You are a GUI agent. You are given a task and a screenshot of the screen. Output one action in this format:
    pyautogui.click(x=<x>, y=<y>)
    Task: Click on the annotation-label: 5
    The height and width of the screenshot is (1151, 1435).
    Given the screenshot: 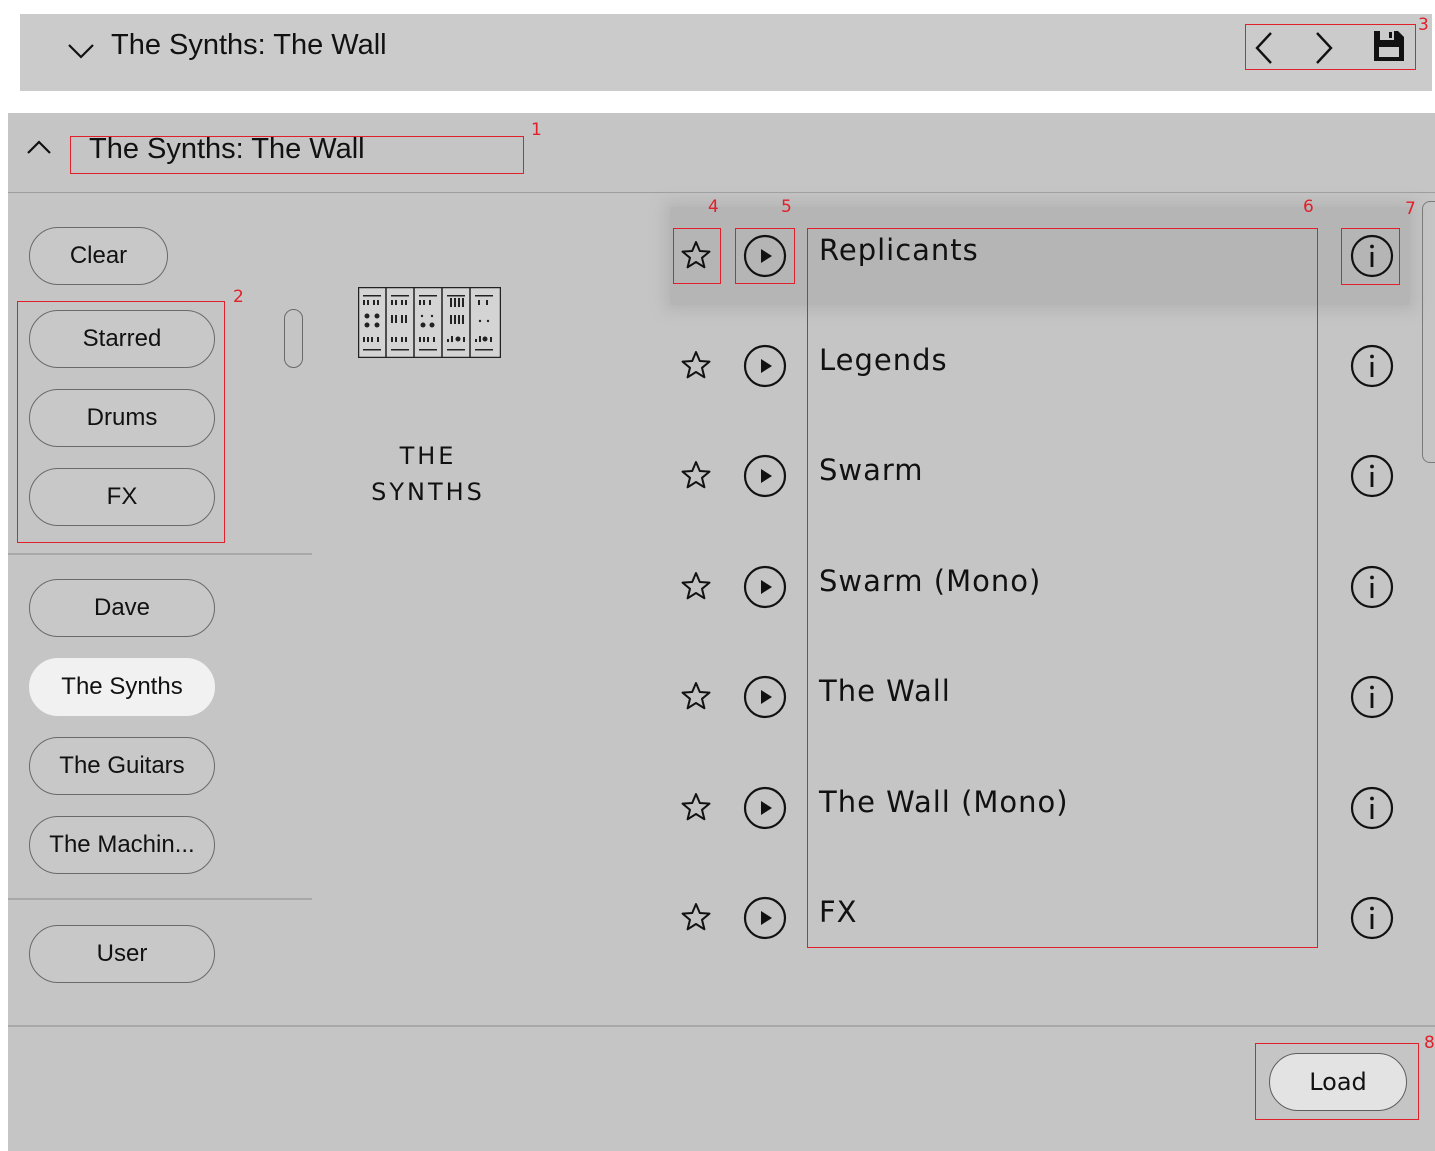 What is the action you would take?
    pyautogui.click(x=786, y=207)
    